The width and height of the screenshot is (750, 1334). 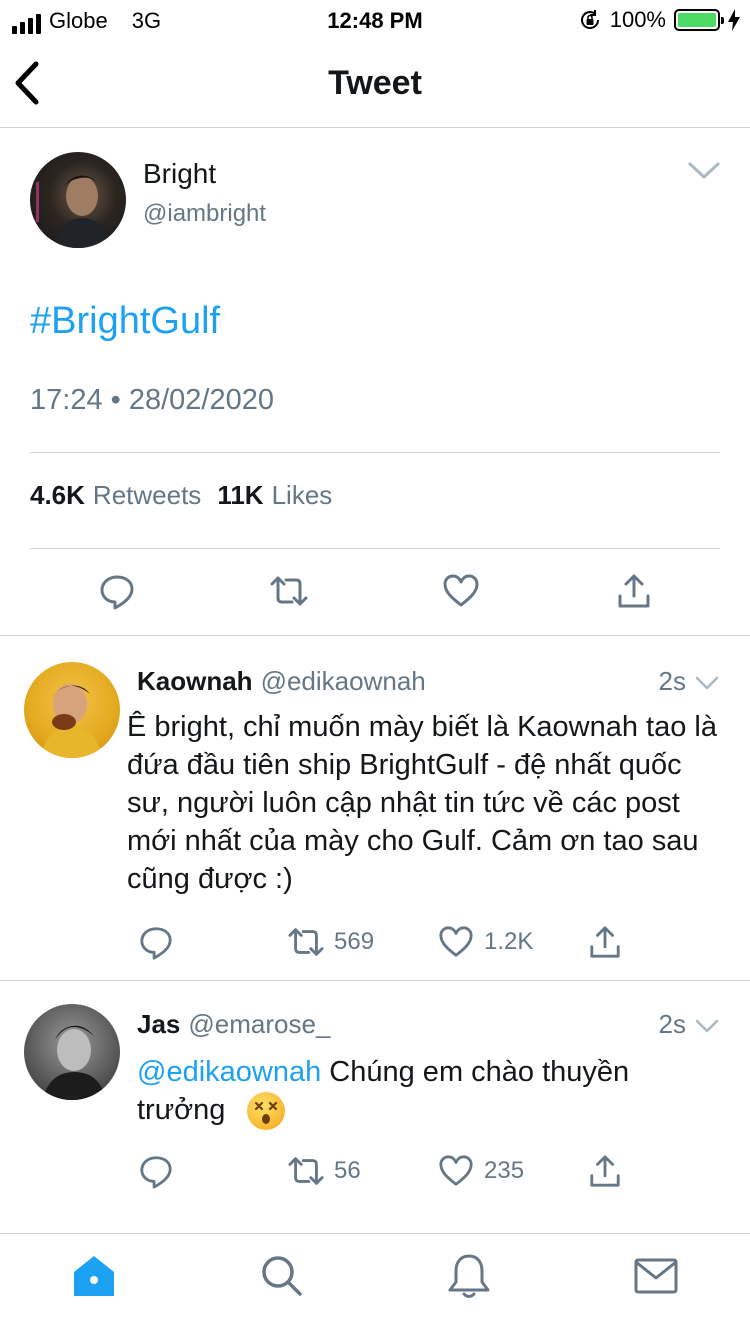 What do you see at coordinates (589, 19) in the screenshot?
I see `rotation-lock-icon` at bounding box center [589, 19].